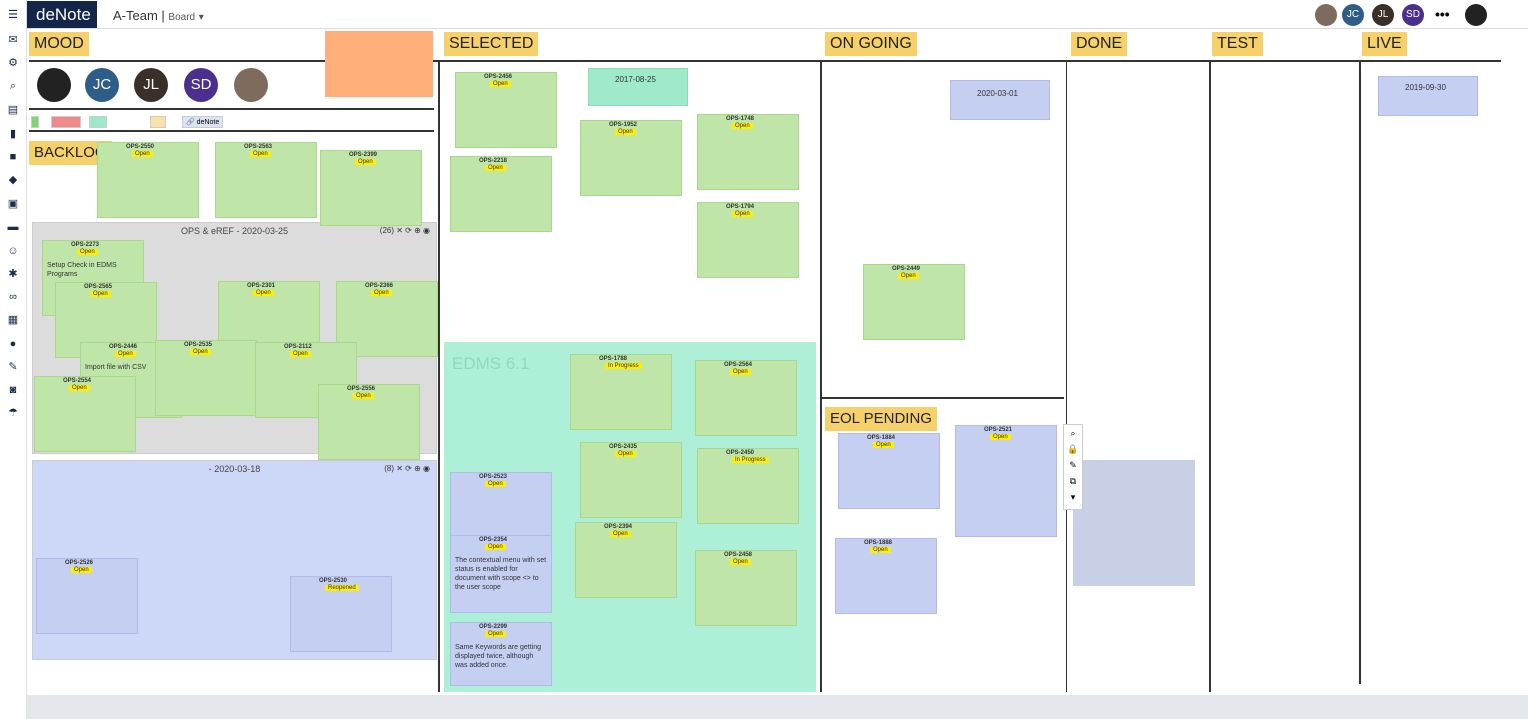 This screenshot has width=1528, height=719. I want to click on sticky-note, so click(379, 64).